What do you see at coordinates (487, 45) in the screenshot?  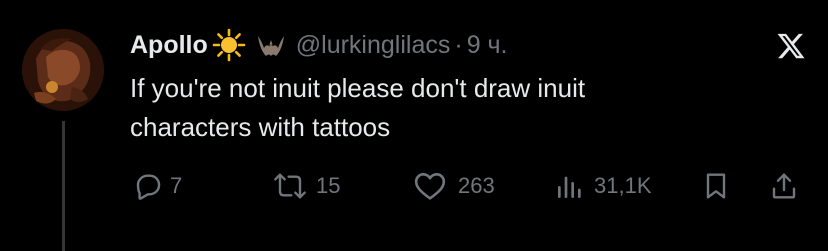 I see `timestamp: 9 ч.` at bounding box center [487, 45].